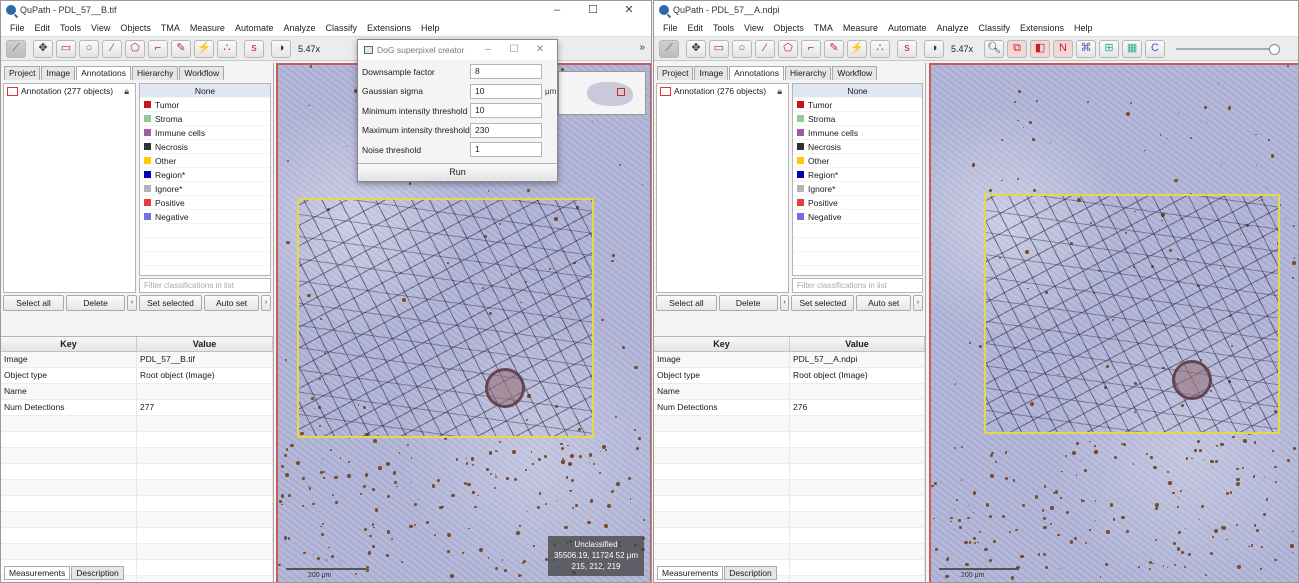 Image resolution: width=1299 pixels, height=583 pixels. What do you see at coordinates (907, 48) in the screenshot?
I see `selection-mode-icon: s` at bounding box center [907, 48].